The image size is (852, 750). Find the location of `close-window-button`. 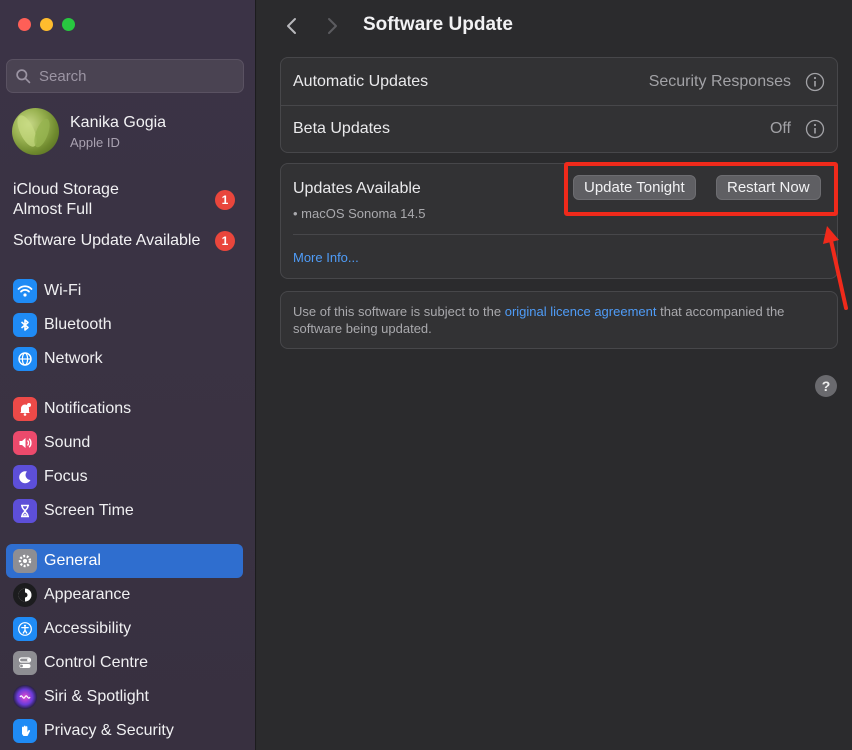

close-window-button is located at coordinates (24, 24).